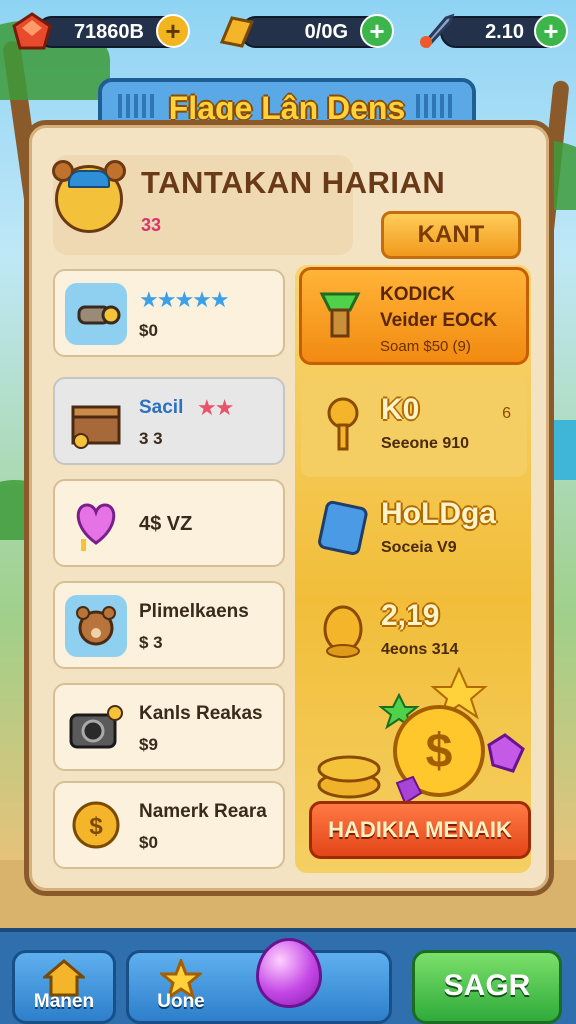 Image resolution: width=576 pixels, height=1024 pixels. What do you see at coordinates (400, 409) in the screenshot?
I see `reward-value: K0` at bounding box center [400, 409].